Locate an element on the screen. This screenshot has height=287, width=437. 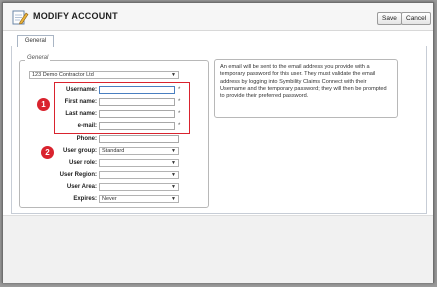
user-group-select: Standard ▼ is located at coordinates (139, 151).